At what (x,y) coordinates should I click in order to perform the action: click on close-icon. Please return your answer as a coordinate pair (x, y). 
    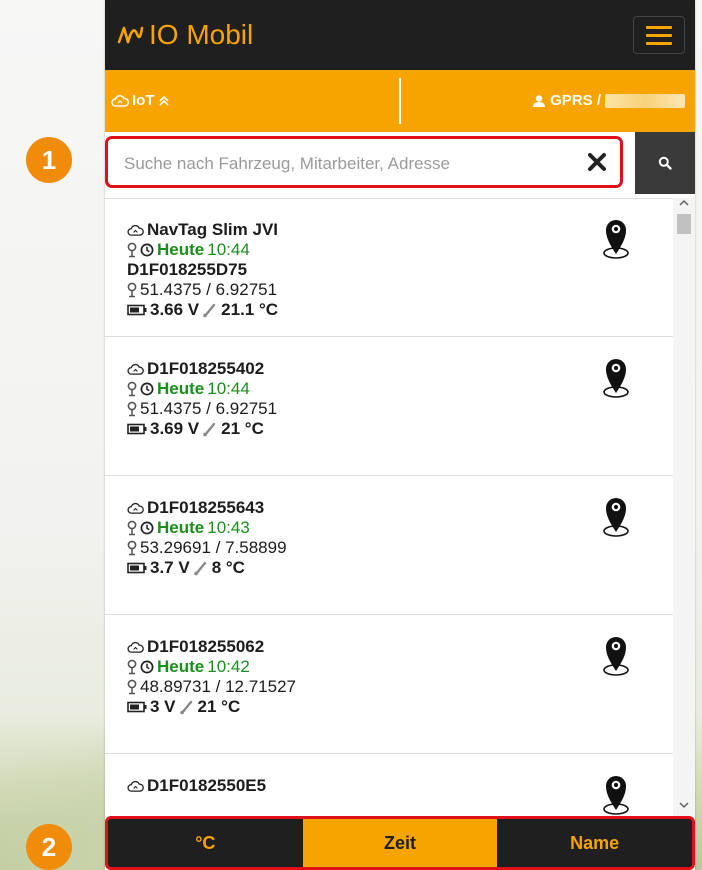
    Looking at the image, I should click on (597, 162).